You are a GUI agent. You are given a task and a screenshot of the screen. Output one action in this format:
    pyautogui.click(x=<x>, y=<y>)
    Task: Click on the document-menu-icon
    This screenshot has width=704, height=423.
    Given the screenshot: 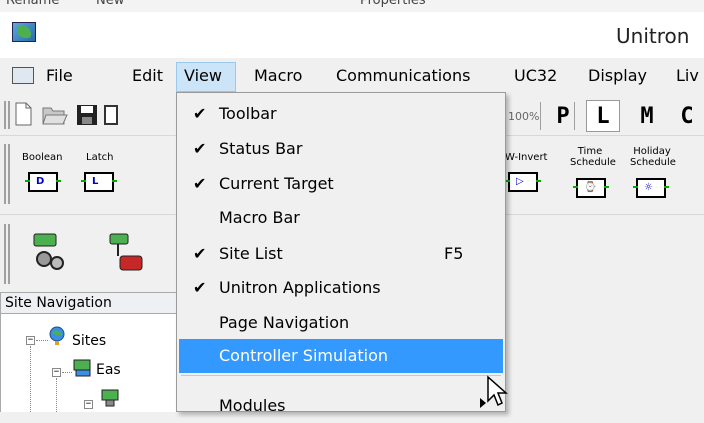 What is the action you would take?
    pyautogui.click(x=23, y=75)
    